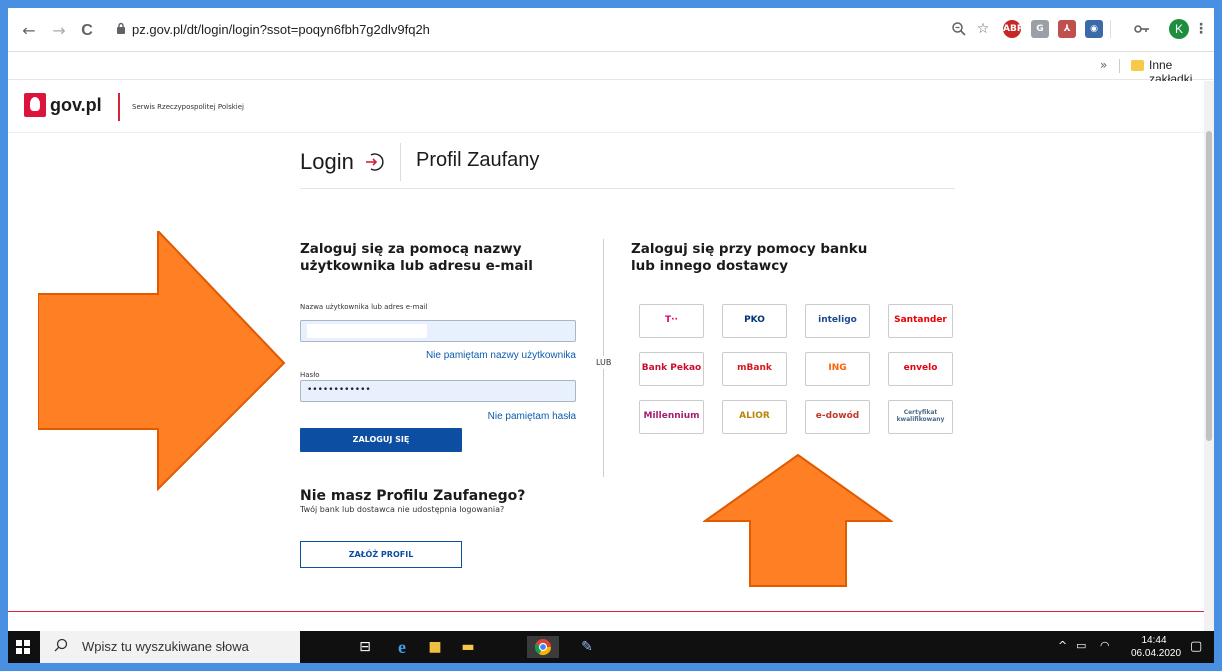 The width and height of the screenshot is (1222, 671). I want to click on menu-icon: ⋮, so click(1201, 29).